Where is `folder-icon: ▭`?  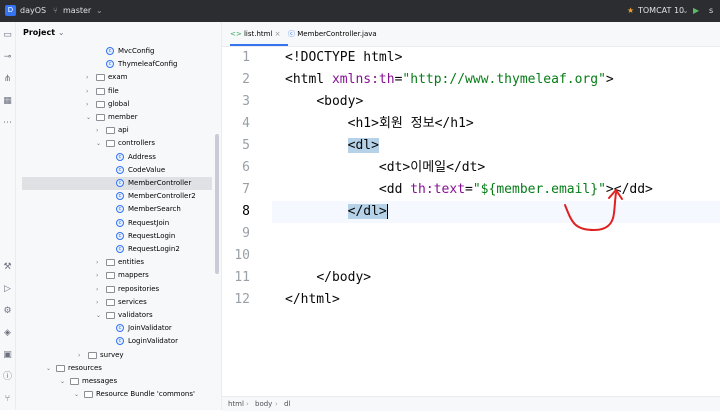
folder-icon: ▭ is located at coordinates (7, 35).